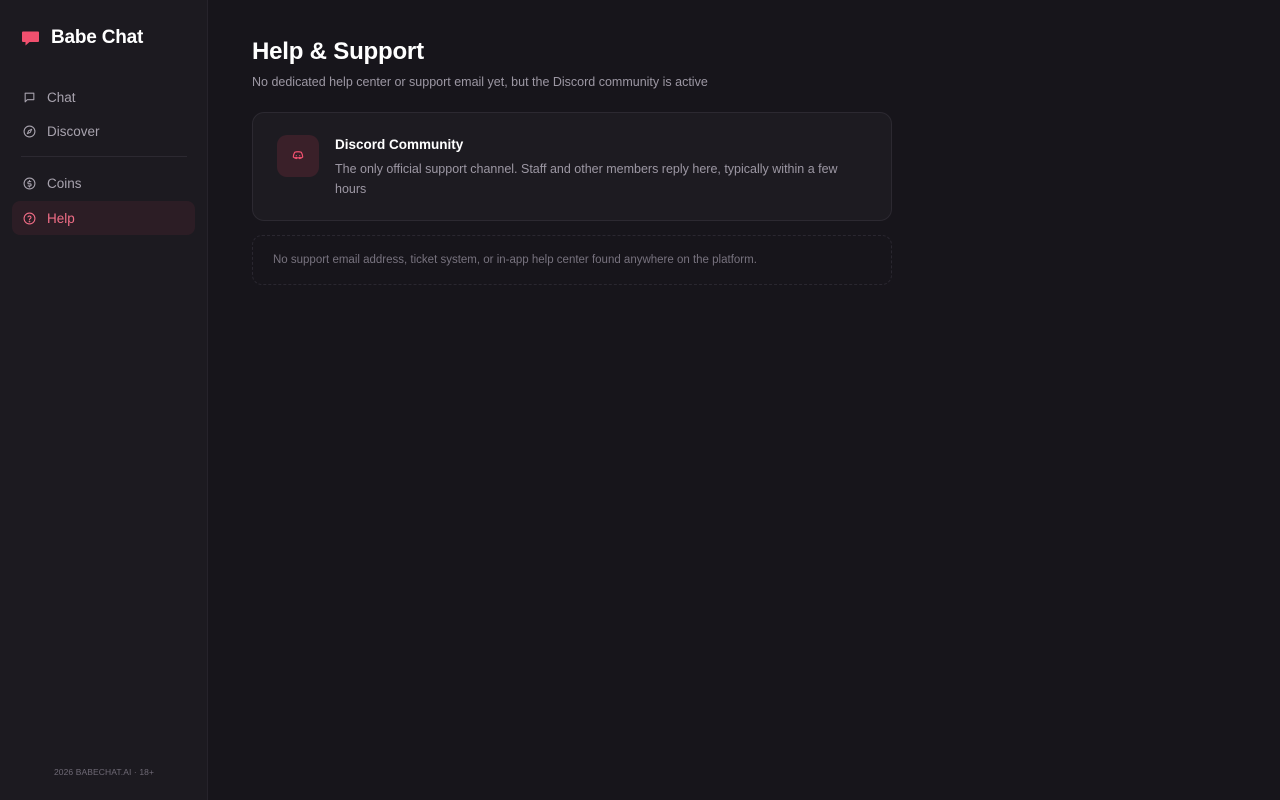  What do you see at coordinates (30, 38) in the screenshot?
I see `chat-bubble-icon` at bounding box center [30, 38].